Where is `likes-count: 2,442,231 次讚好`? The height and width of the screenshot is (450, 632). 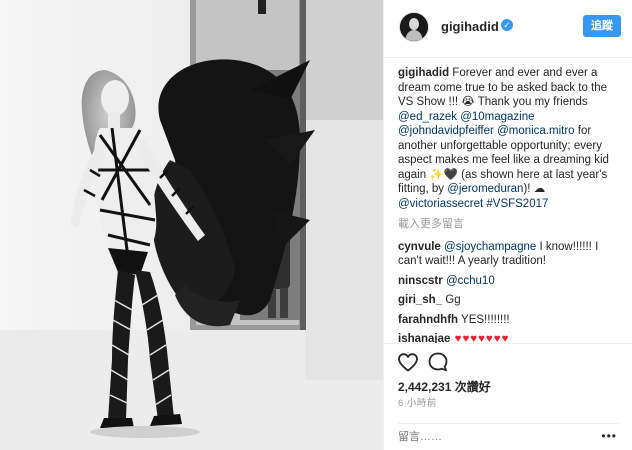 likes-count: 2,442,231 次讚好 is located at coordinates (444, 386).